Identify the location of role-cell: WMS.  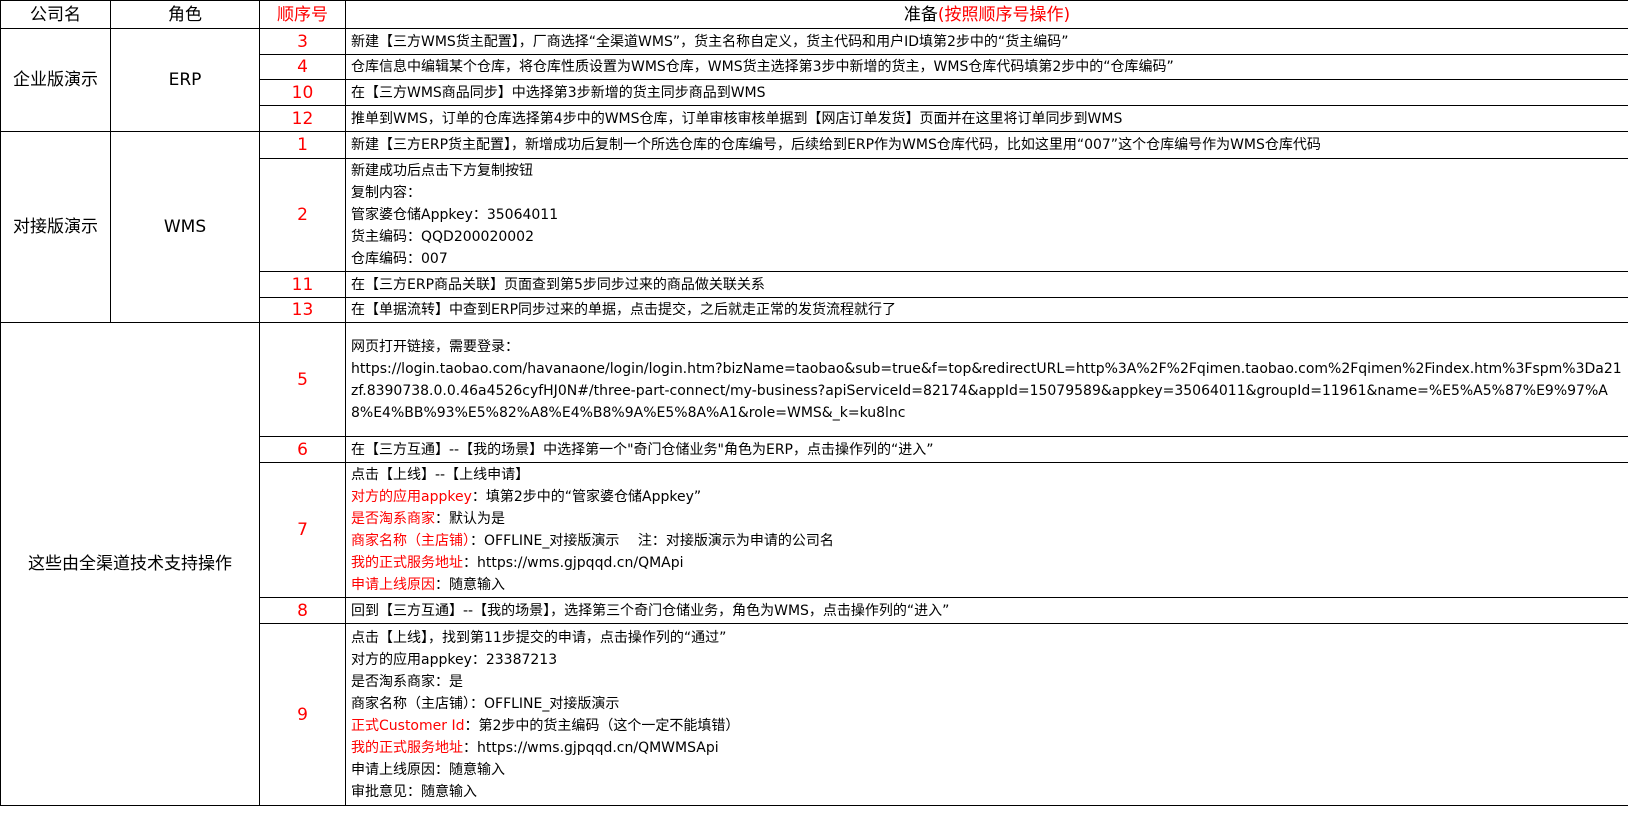
(185, 227).